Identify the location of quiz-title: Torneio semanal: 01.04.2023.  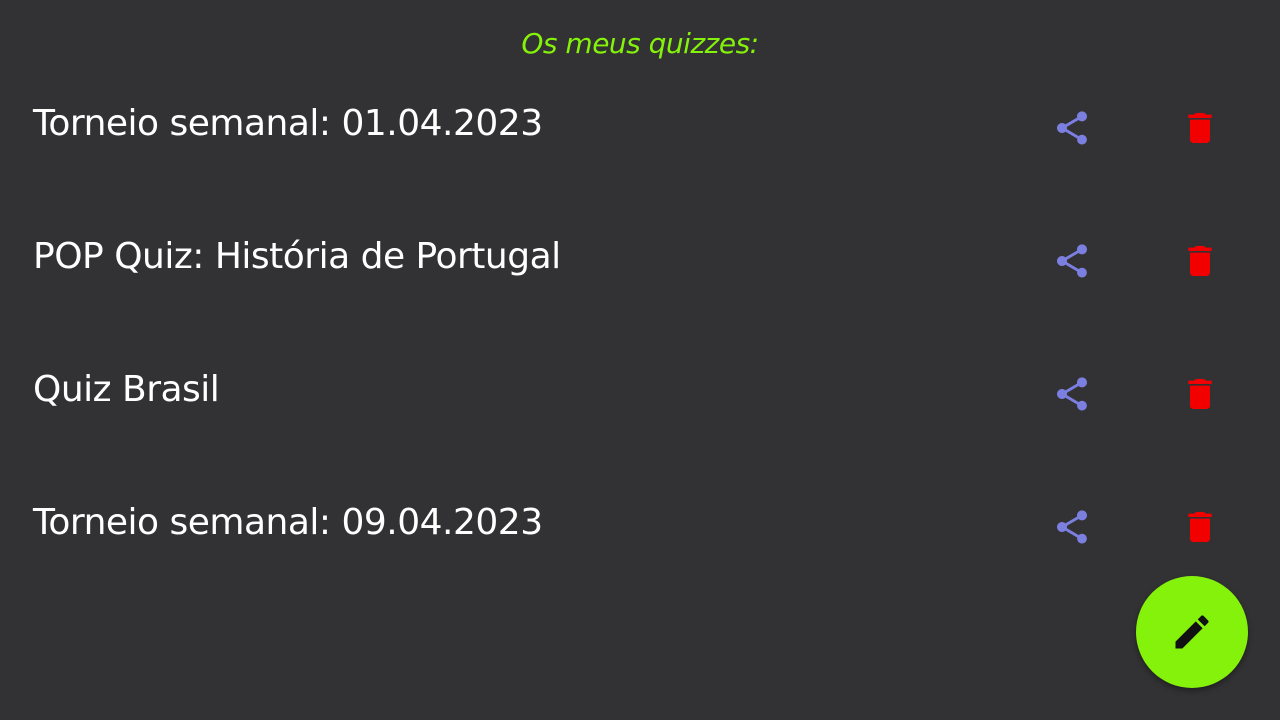
(288, 124).